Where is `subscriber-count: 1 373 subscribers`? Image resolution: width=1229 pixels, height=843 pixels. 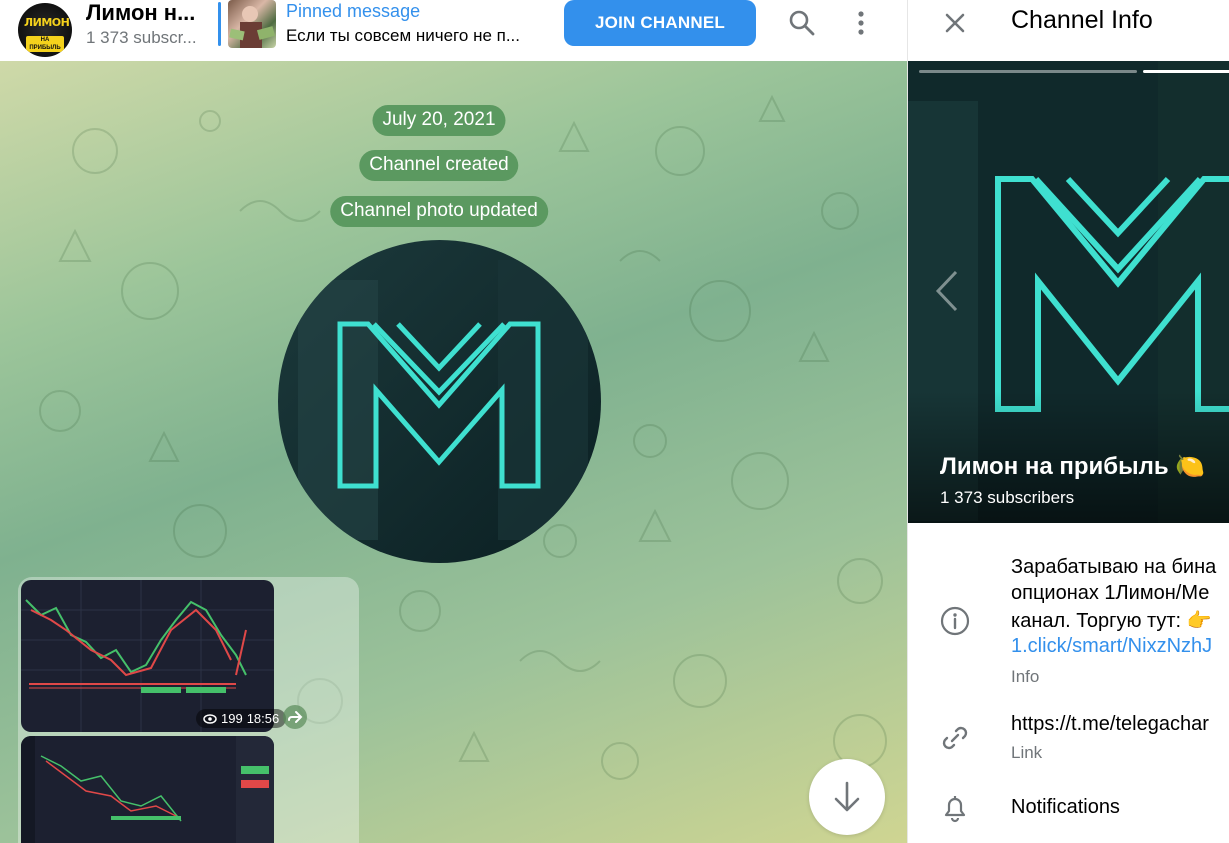 subscriber-count: 1 373 subscribers is located at coordinates (1007, 497).